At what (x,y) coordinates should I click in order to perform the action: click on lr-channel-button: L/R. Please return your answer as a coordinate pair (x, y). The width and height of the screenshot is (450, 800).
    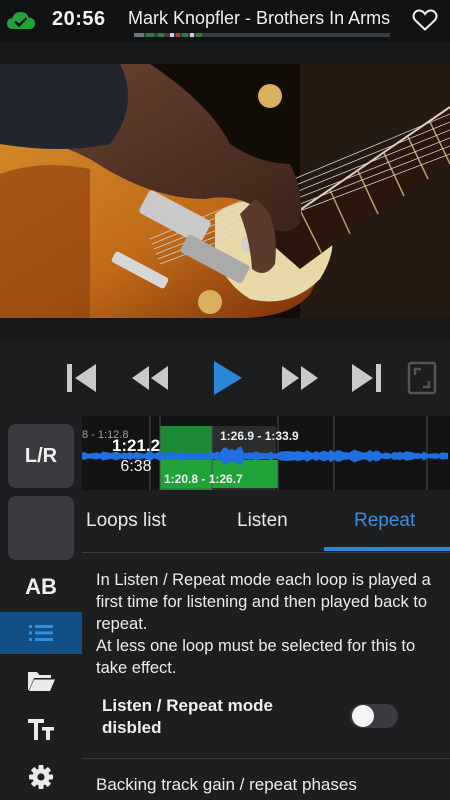
    Looking at the image, I should click on (41, 456).